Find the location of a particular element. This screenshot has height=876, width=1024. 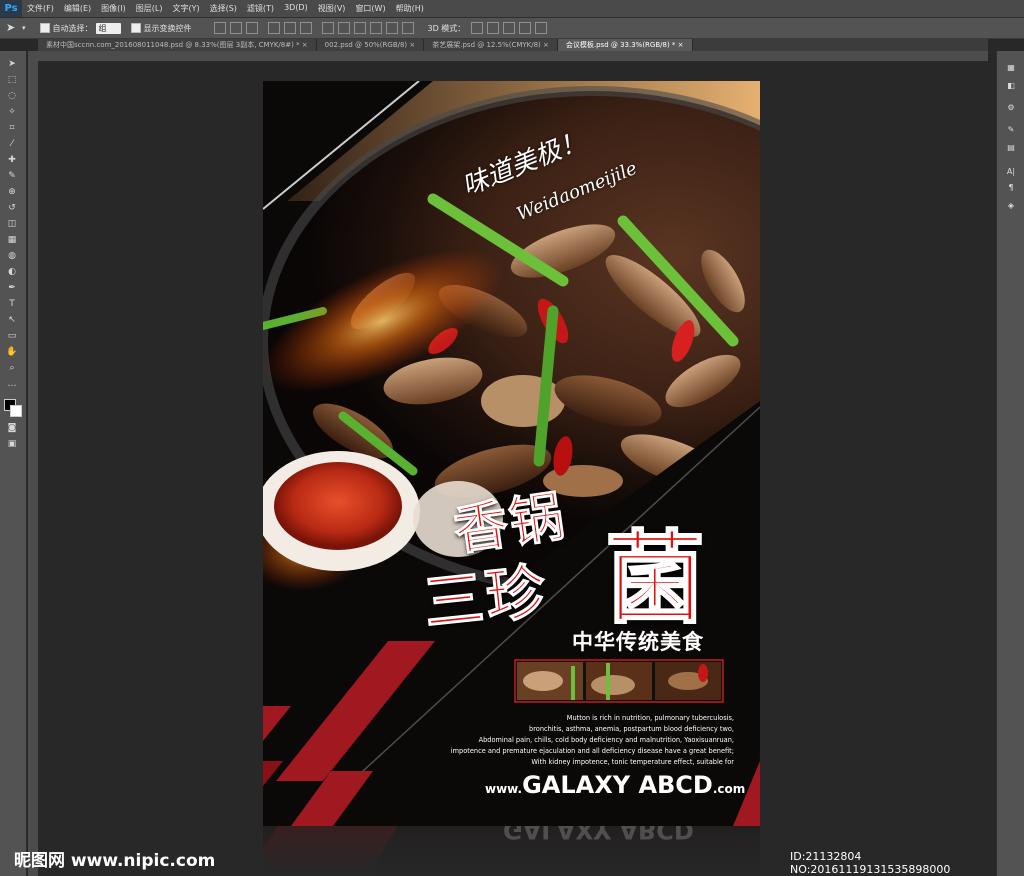

align-top-icon is located at coordinates (219, 28).